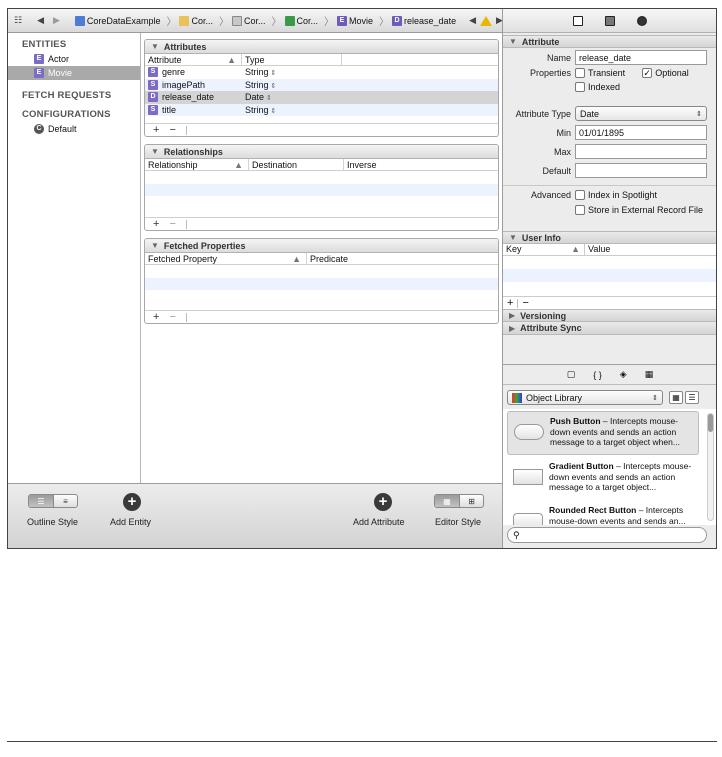  I want to click on attribute-type-popup: Date ⇕, so click(641, 113).